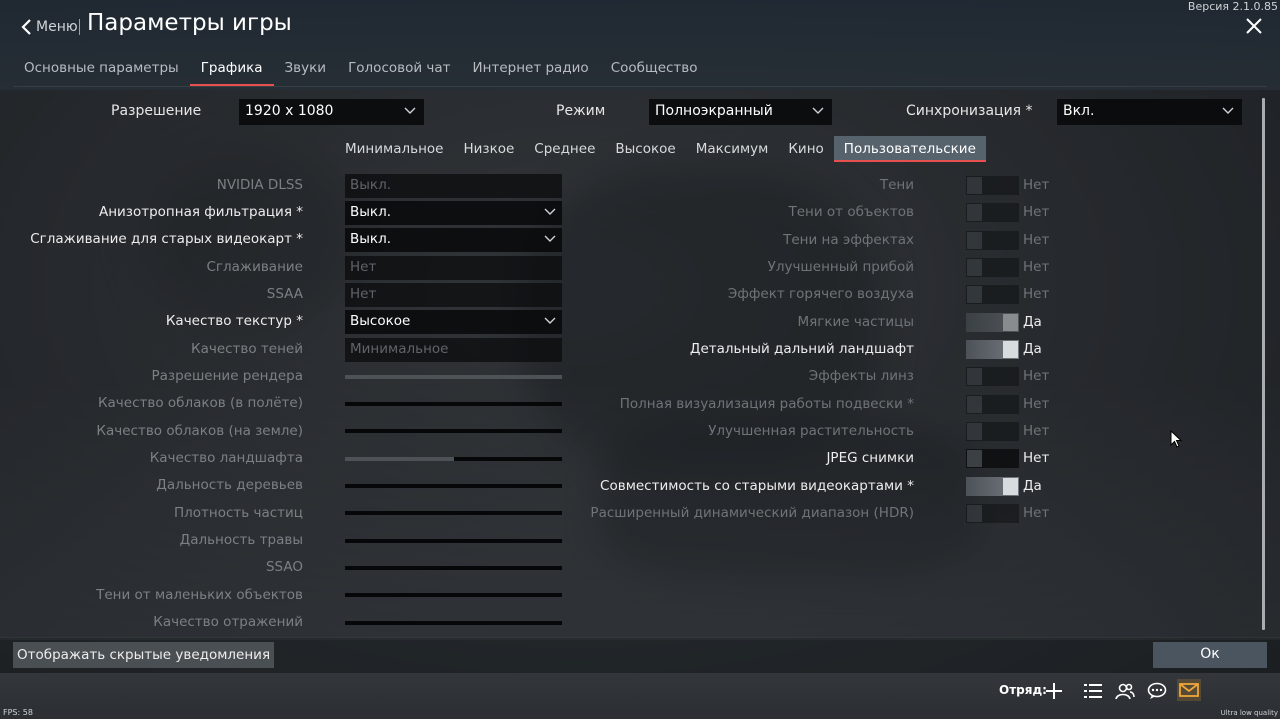 The width and height of the screenshot is (1280, 719). I want to click on textures-select: Высокое, so click(453, 322).